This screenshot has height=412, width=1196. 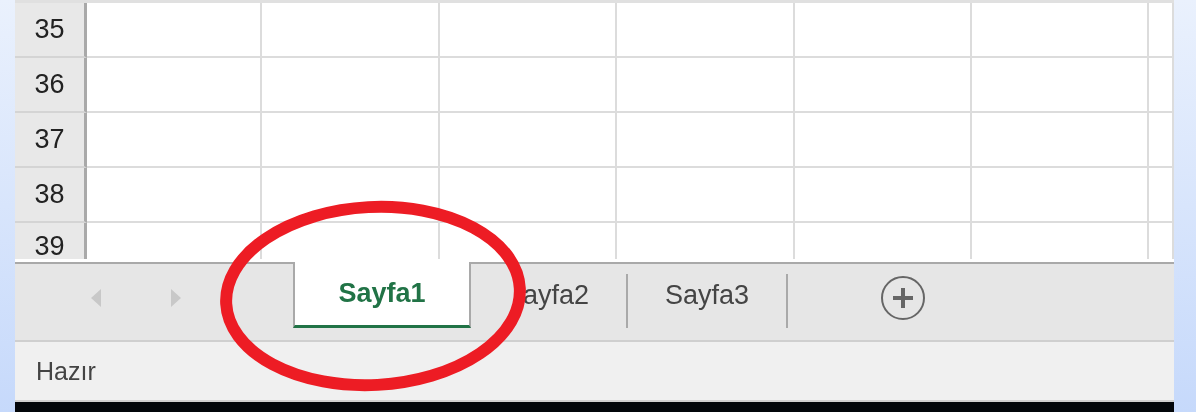 I want to click on row-number: 39, so click(x=49, y=246).